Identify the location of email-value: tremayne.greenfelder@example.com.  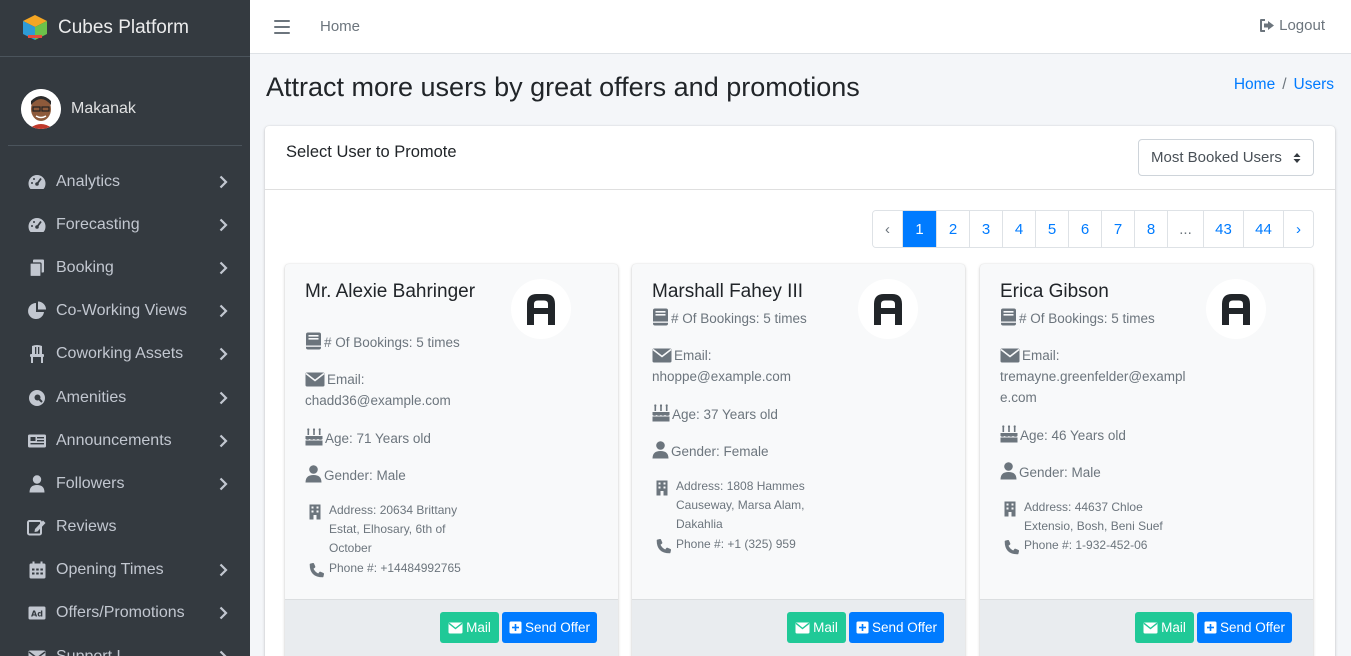
(1093, 387).